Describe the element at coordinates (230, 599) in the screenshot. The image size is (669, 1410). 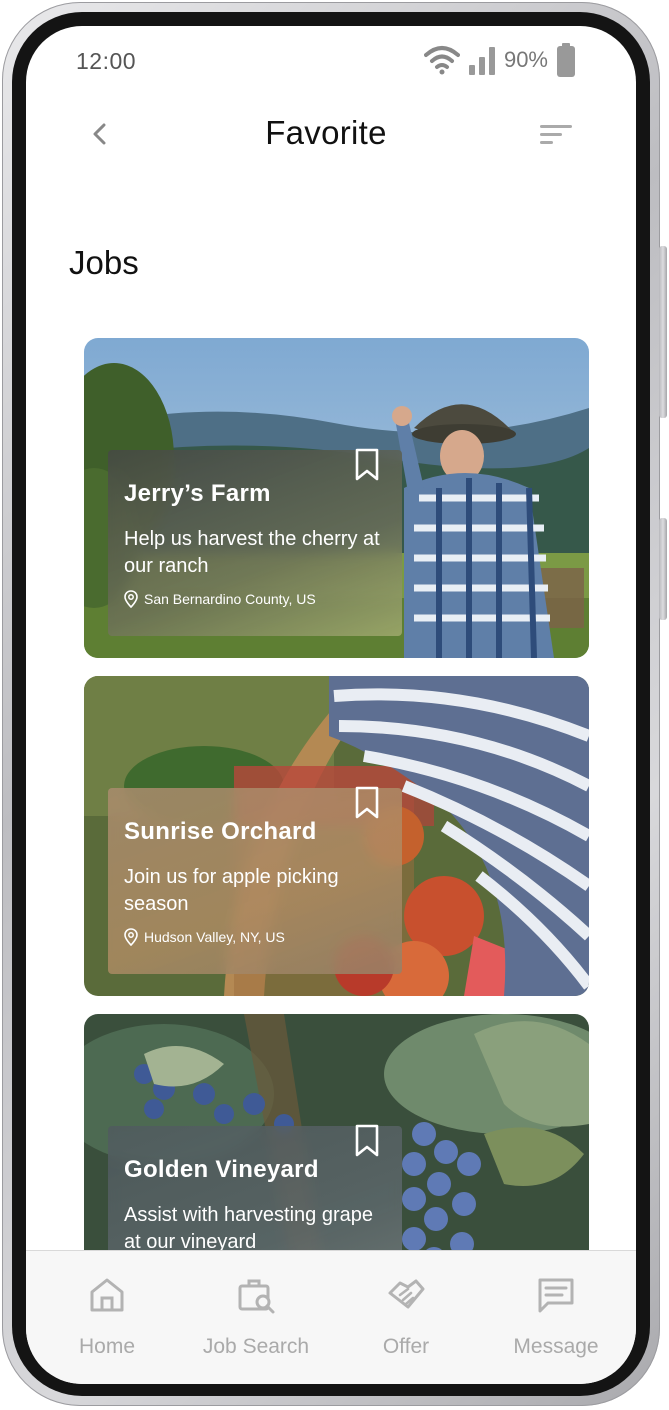
I see `job-location-text: San Bernardino County, US` at that location.